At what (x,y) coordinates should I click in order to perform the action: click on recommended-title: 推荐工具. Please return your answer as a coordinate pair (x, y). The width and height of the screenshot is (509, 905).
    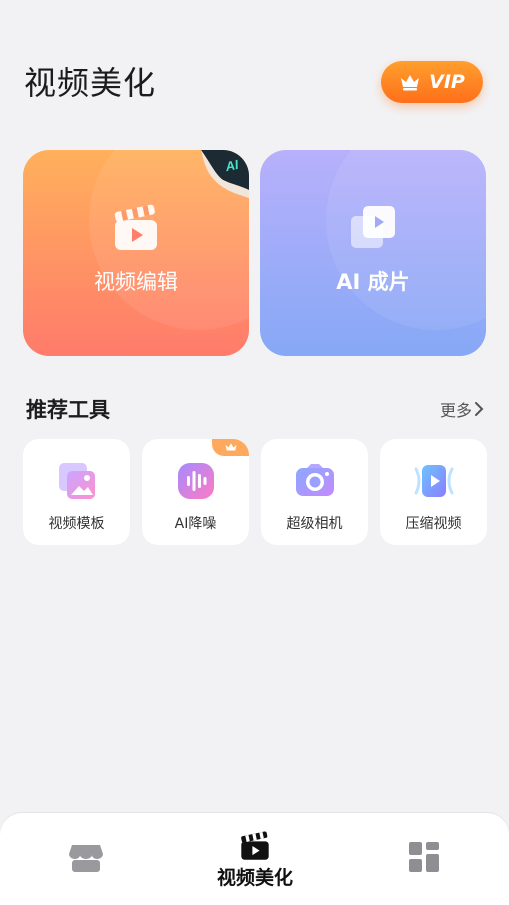
    Looking at the image, I should click on (68, 410).